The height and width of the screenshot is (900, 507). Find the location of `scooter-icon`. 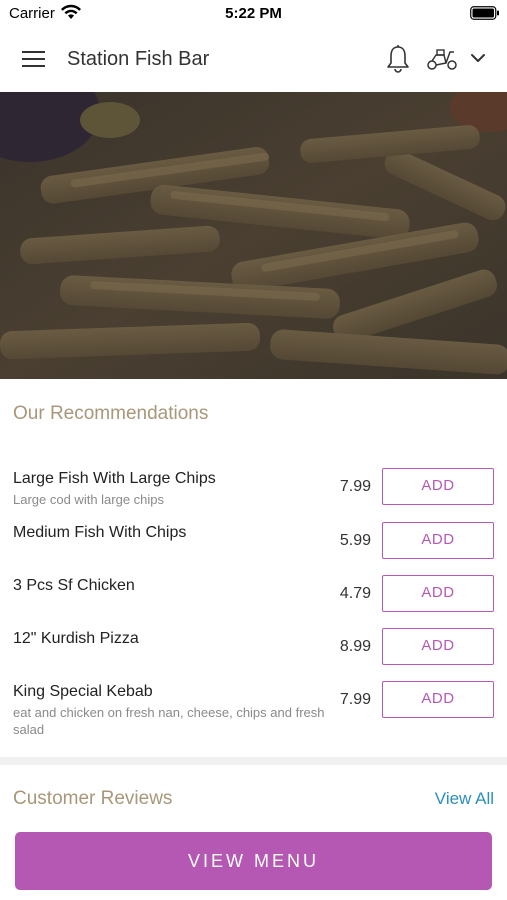

scooter-icon is located at coordinates (442, 59).